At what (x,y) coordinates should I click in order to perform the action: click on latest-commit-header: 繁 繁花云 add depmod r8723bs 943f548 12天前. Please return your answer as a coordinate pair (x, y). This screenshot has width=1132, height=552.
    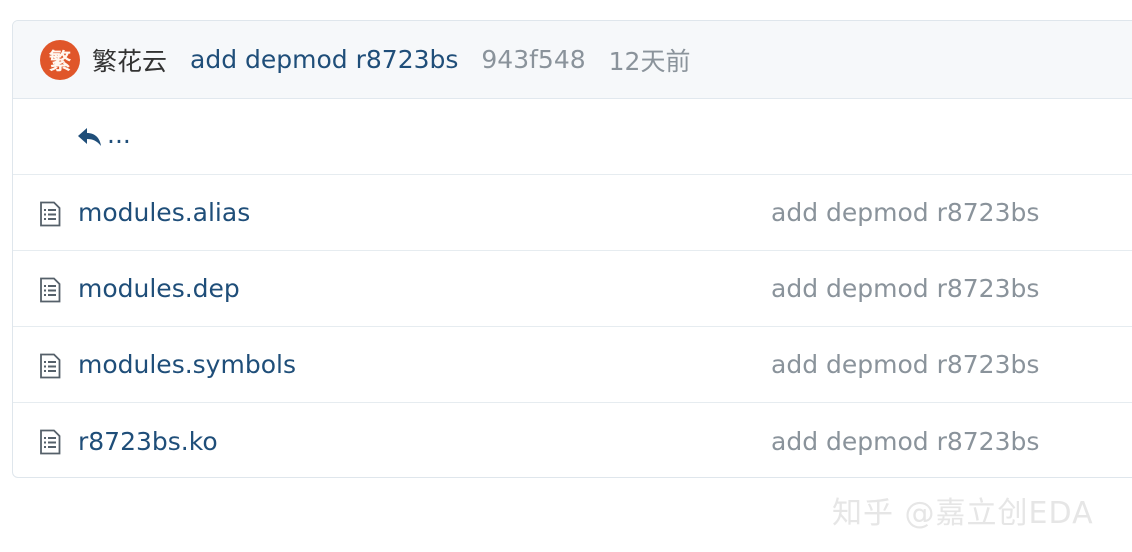
    Looking at the image, I should click on (572, 60).